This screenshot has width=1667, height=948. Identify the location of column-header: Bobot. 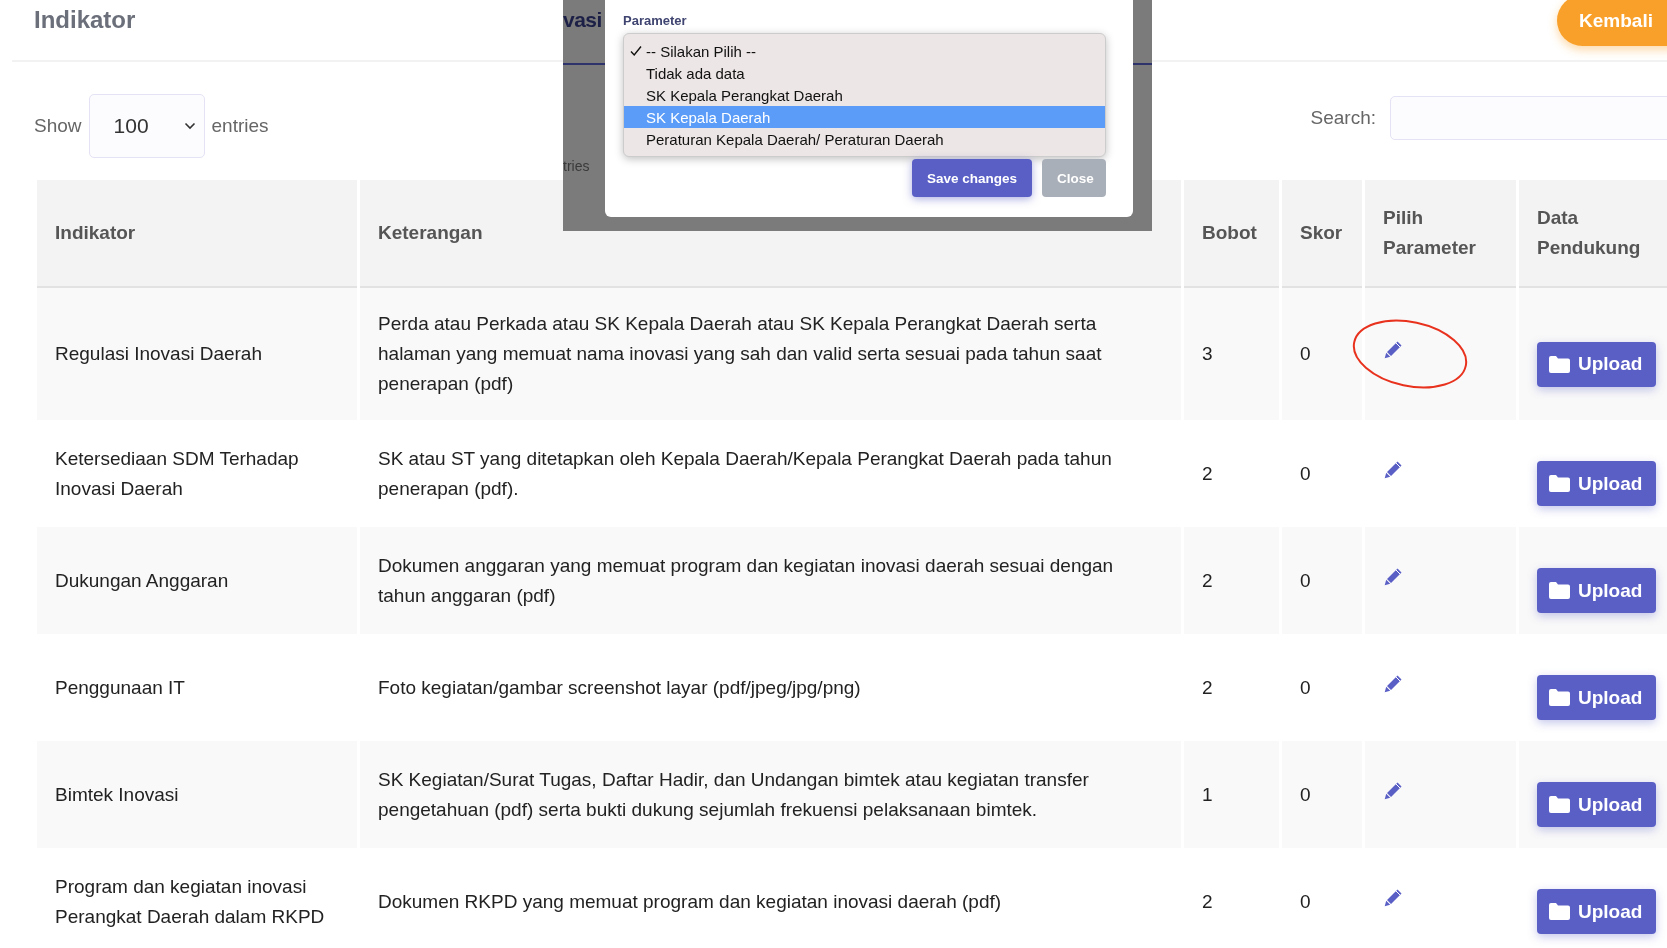
(1229, 232).